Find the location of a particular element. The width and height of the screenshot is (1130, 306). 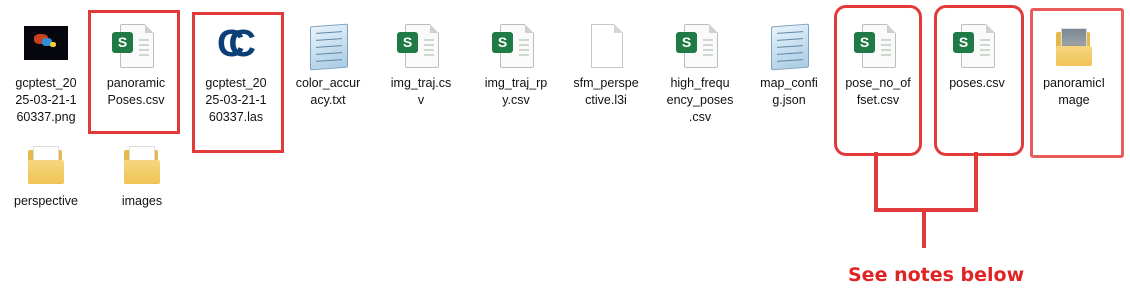

file-item: sfm_perspe ctive.l3i is located at coordinates (606, 65).